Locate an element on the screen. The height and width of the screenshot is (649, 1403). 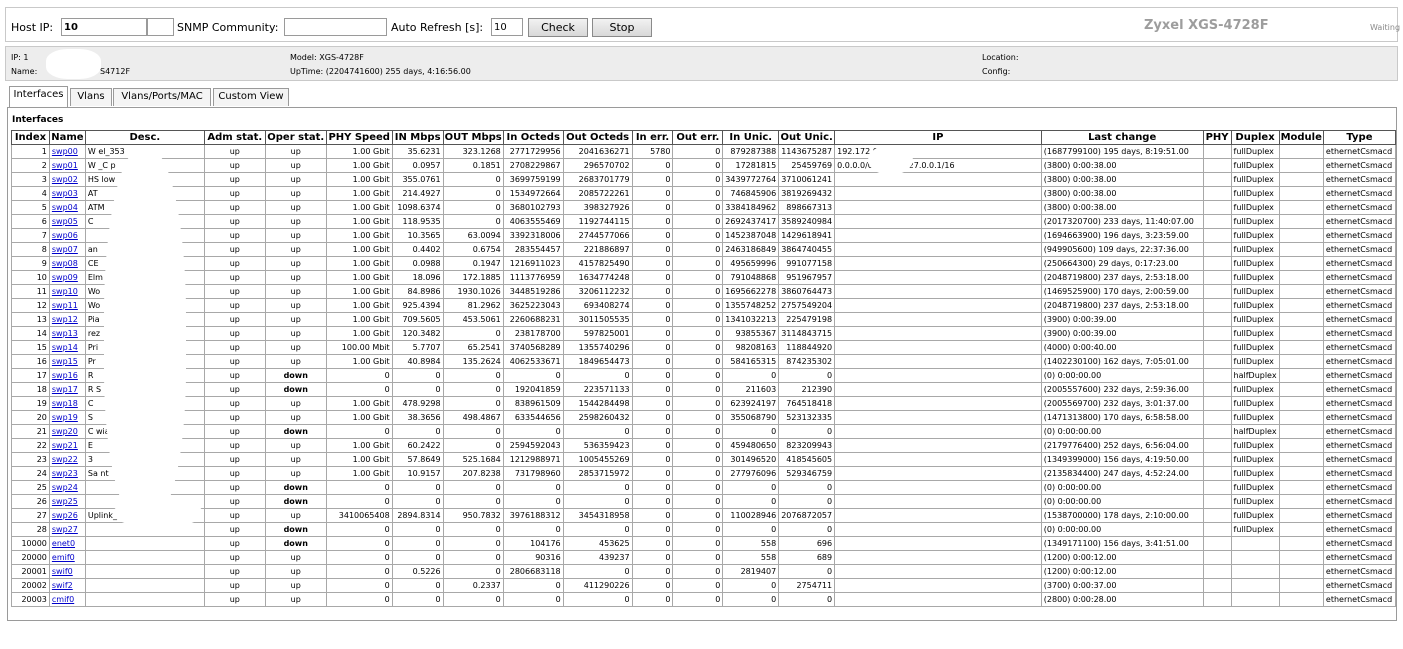
table-cell: 693408274 is located at coordinates (597, 305).